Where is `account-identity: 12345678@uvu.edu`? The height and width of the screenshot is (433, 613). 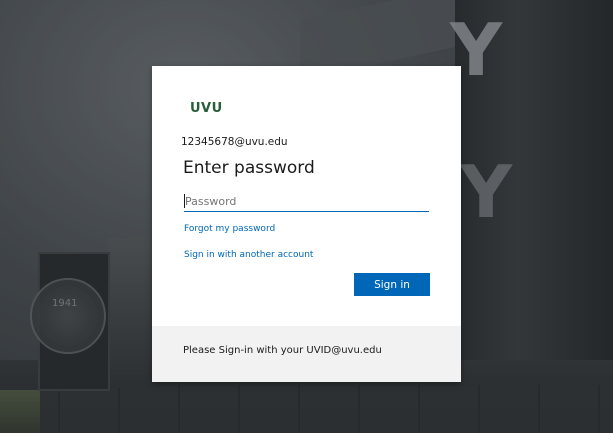
account-identity: 12345678@uvu.edu is located at coordinates (234, 142).